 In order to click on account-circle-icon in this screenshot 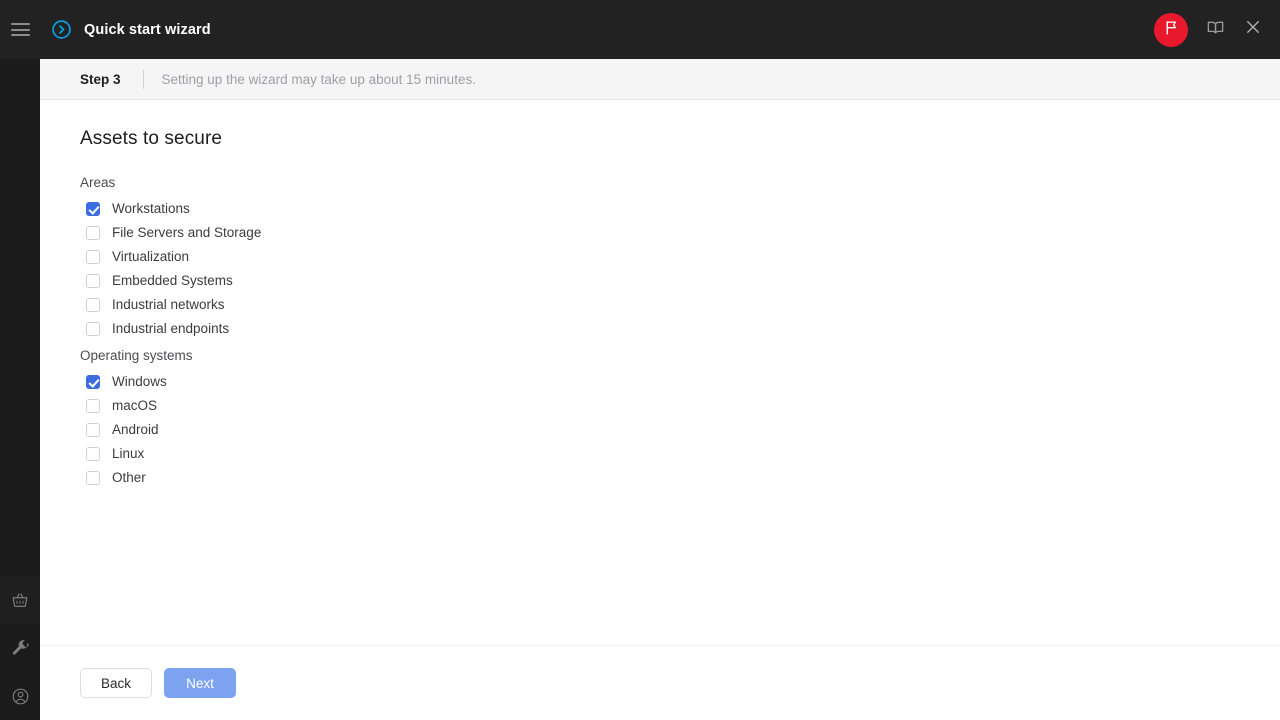, I will do `click(20, 696)`.